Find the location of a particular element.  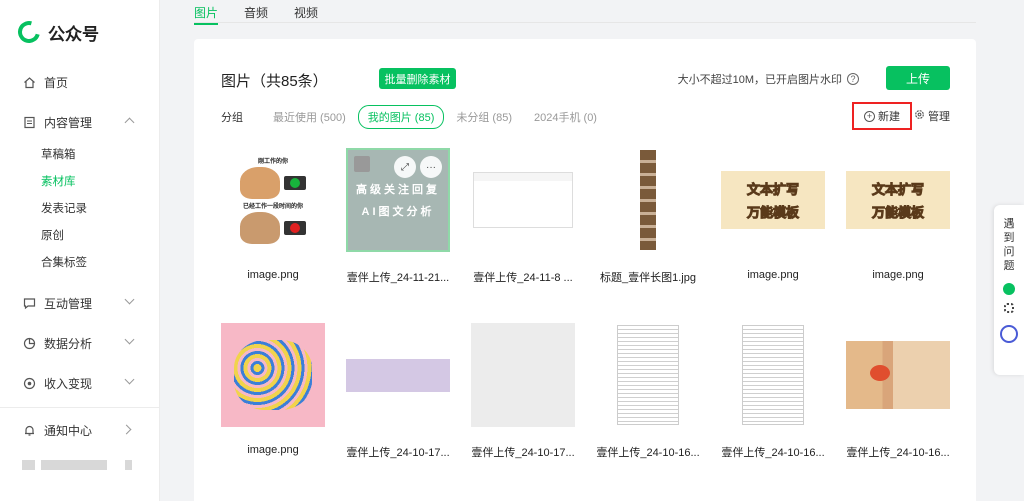

tabs-underline is located at coordinates (585, 22).